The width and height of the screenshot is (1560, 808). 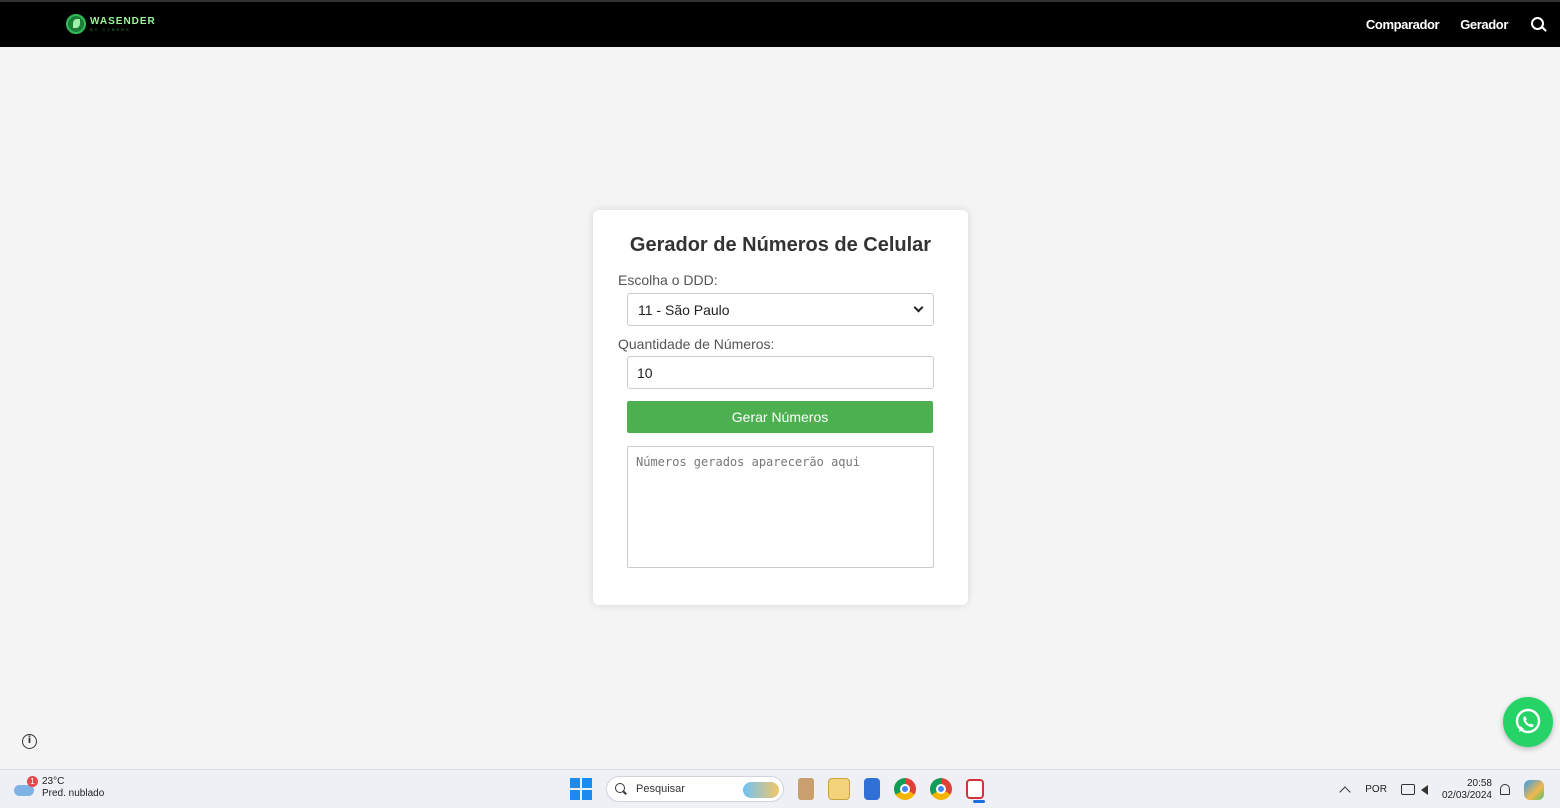 I want to click on weather-widget: 1 23°C Pred. nublado, so click(x=59, y=788).